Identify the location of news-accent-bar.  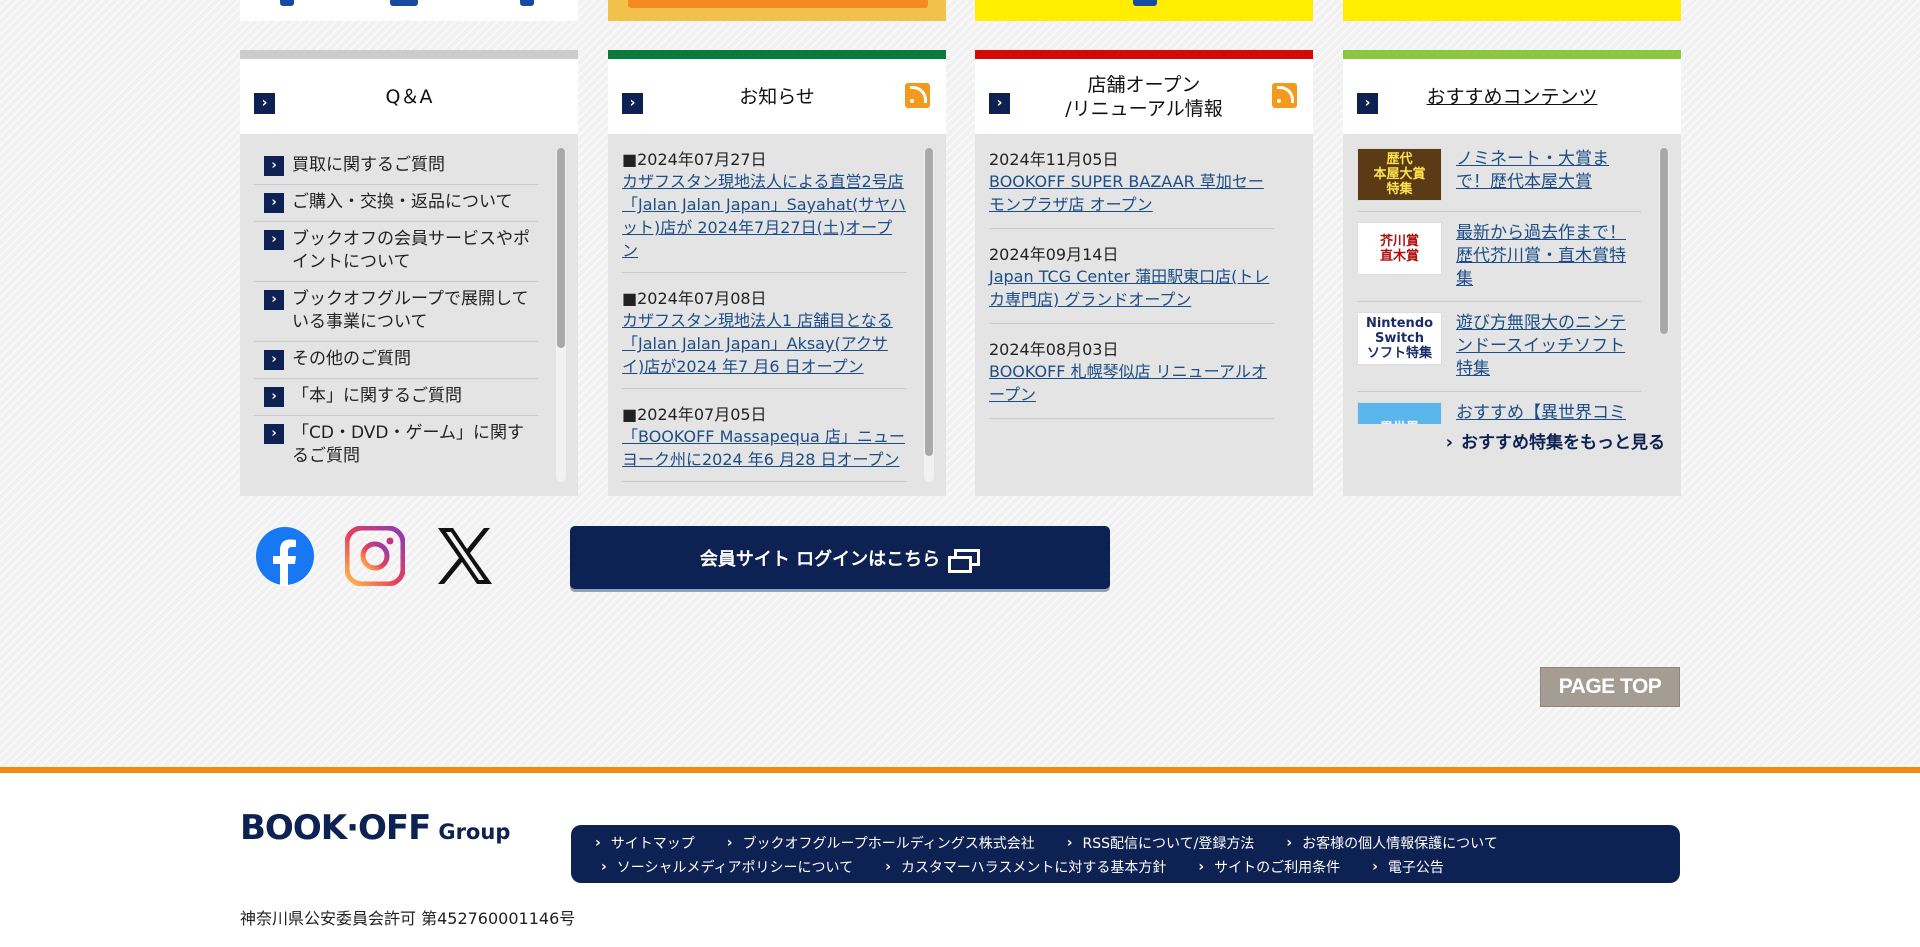
(777, 54).